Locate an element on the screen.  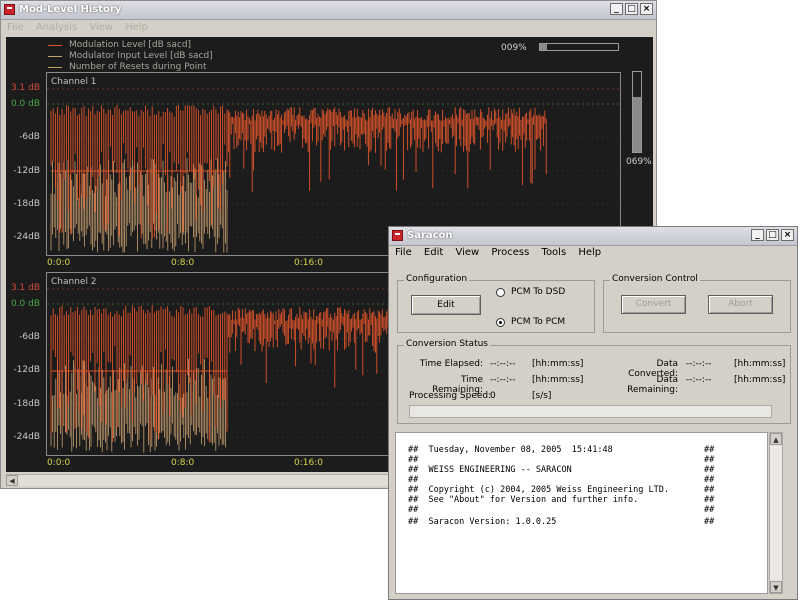
data-remaining-value: --:--:-- is located at coordinates (699, 380).